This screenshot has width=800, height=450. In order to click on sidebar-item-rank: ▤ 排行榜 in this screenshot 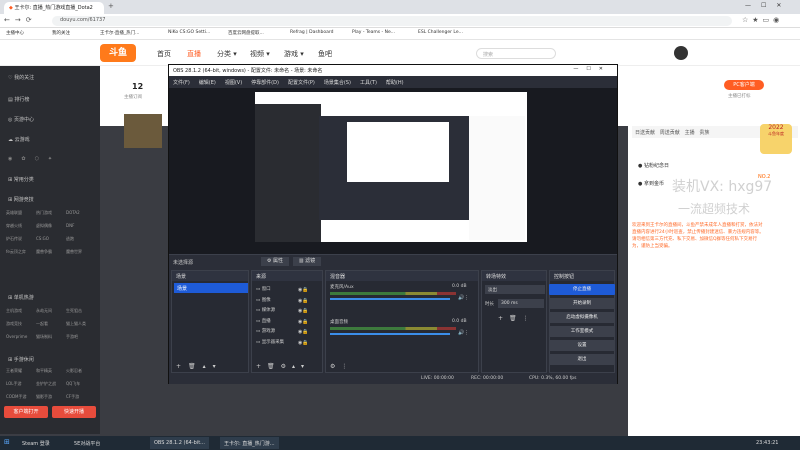, I will do `click(18, 99)`.